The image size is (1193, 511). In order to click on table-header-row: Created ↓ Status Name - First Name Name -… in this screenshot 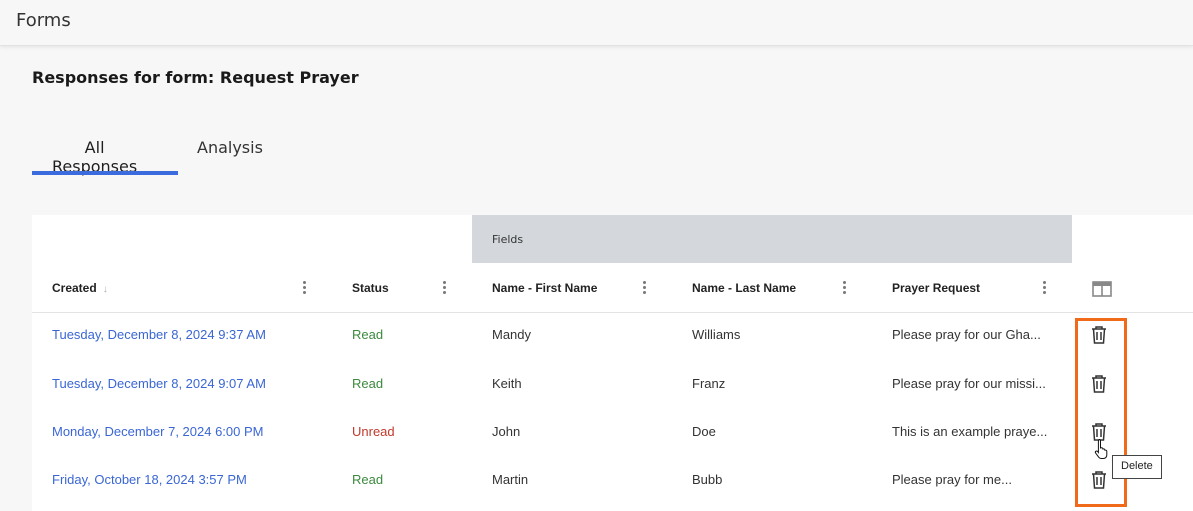, I will do `click(612, 288)`.